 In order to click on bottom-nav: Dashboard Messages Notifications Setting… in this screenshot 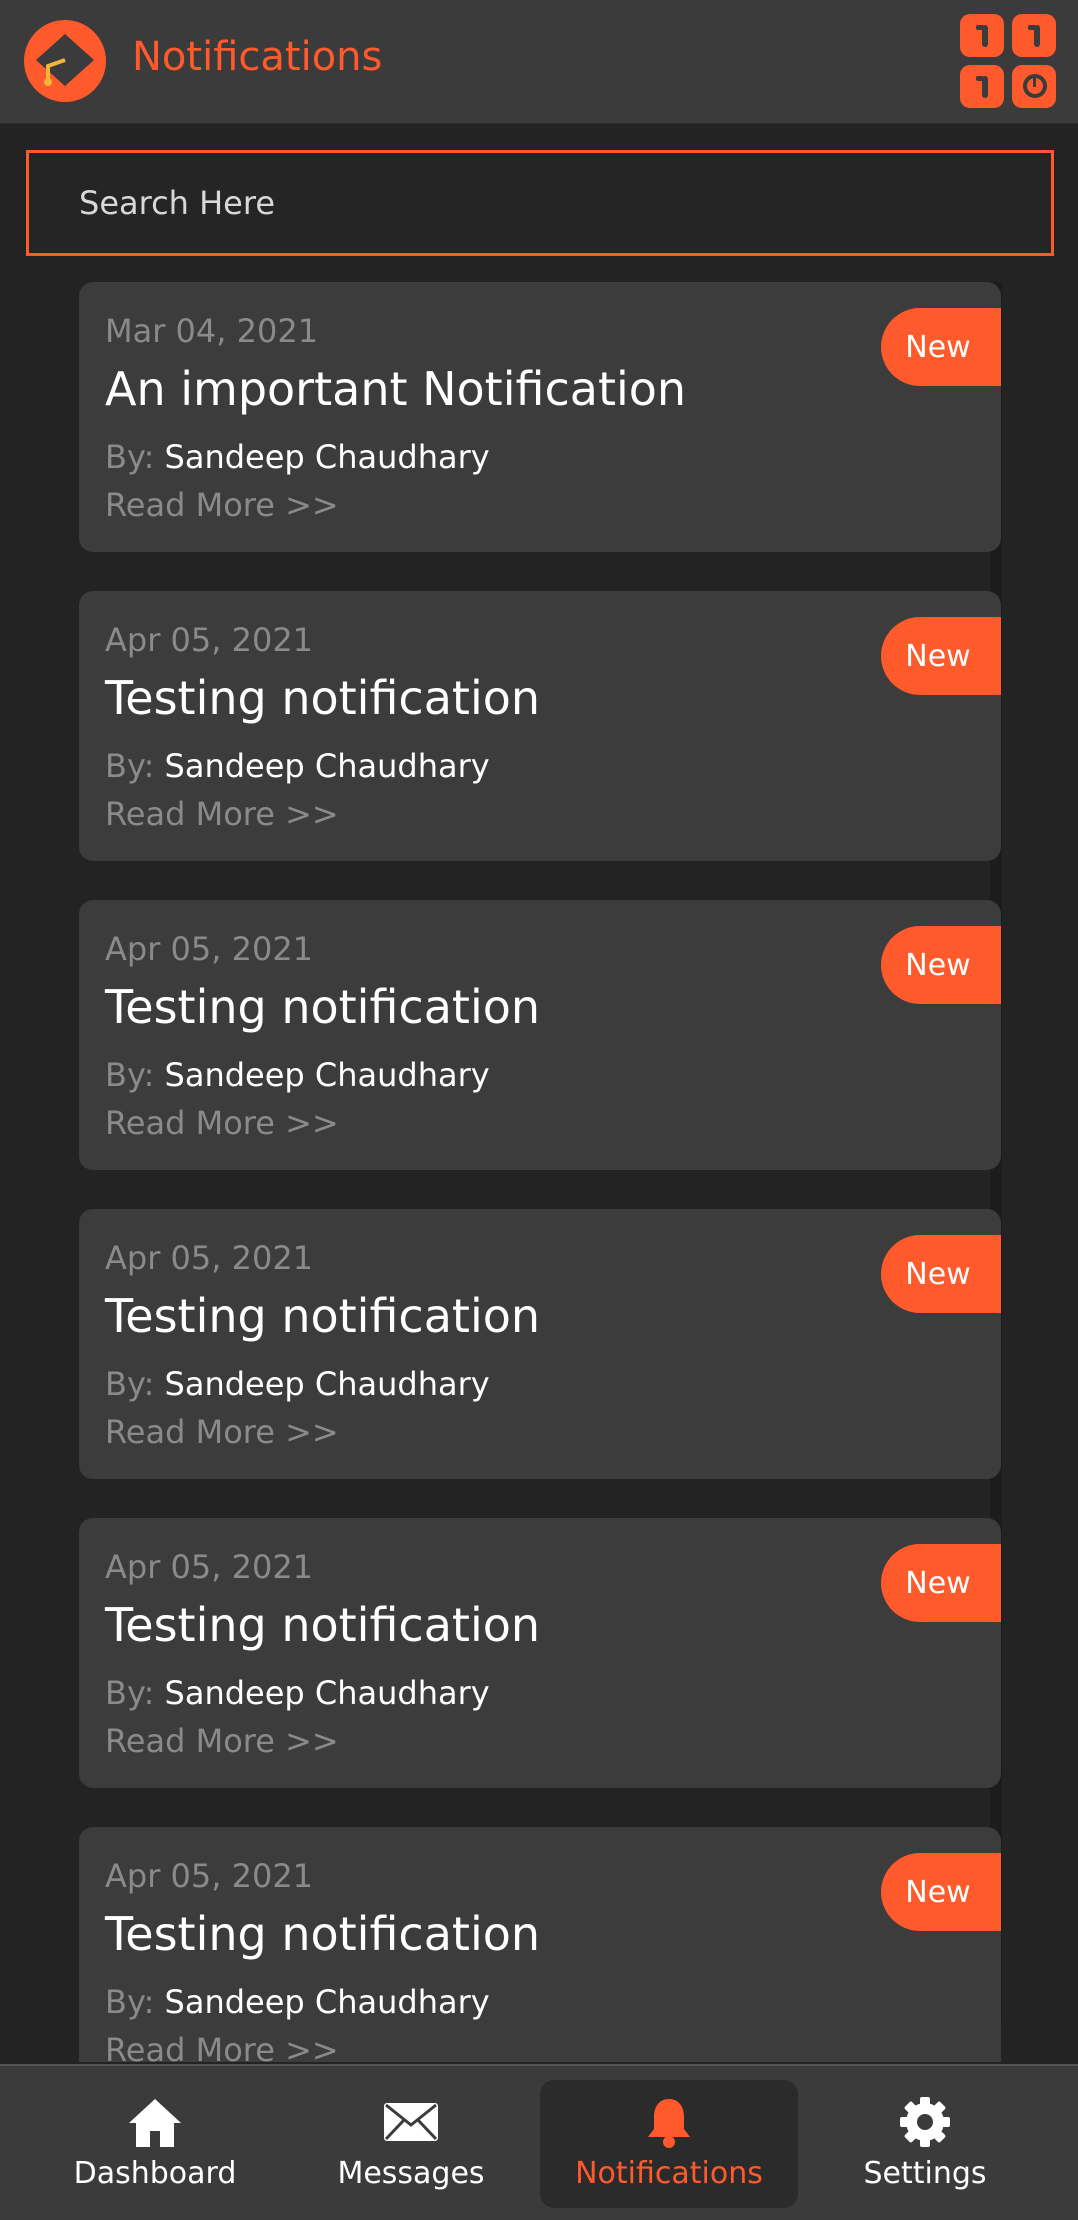, I will do `click(539, 2142)`.